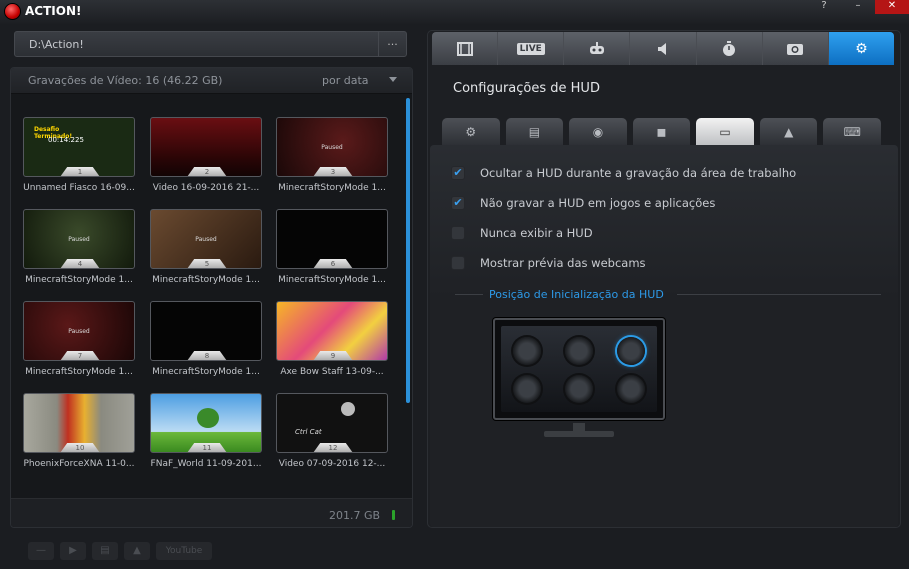  What do you see at coordinates (333, 447) in the screenshot?
I see `video-number-badge: 12` at bounding box center [333, 447].